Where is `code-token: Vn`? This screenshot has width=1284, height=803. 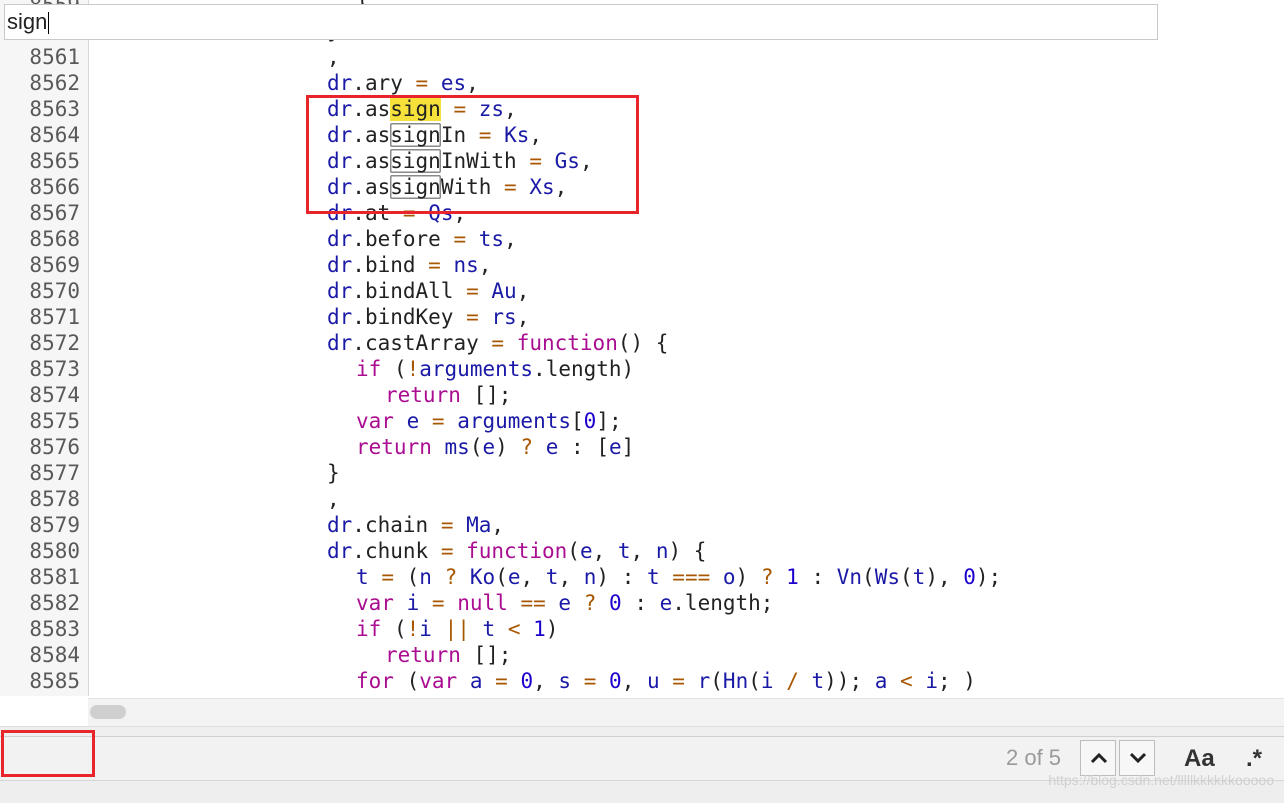 code-token: Vn is located at coordinates (849, 577).